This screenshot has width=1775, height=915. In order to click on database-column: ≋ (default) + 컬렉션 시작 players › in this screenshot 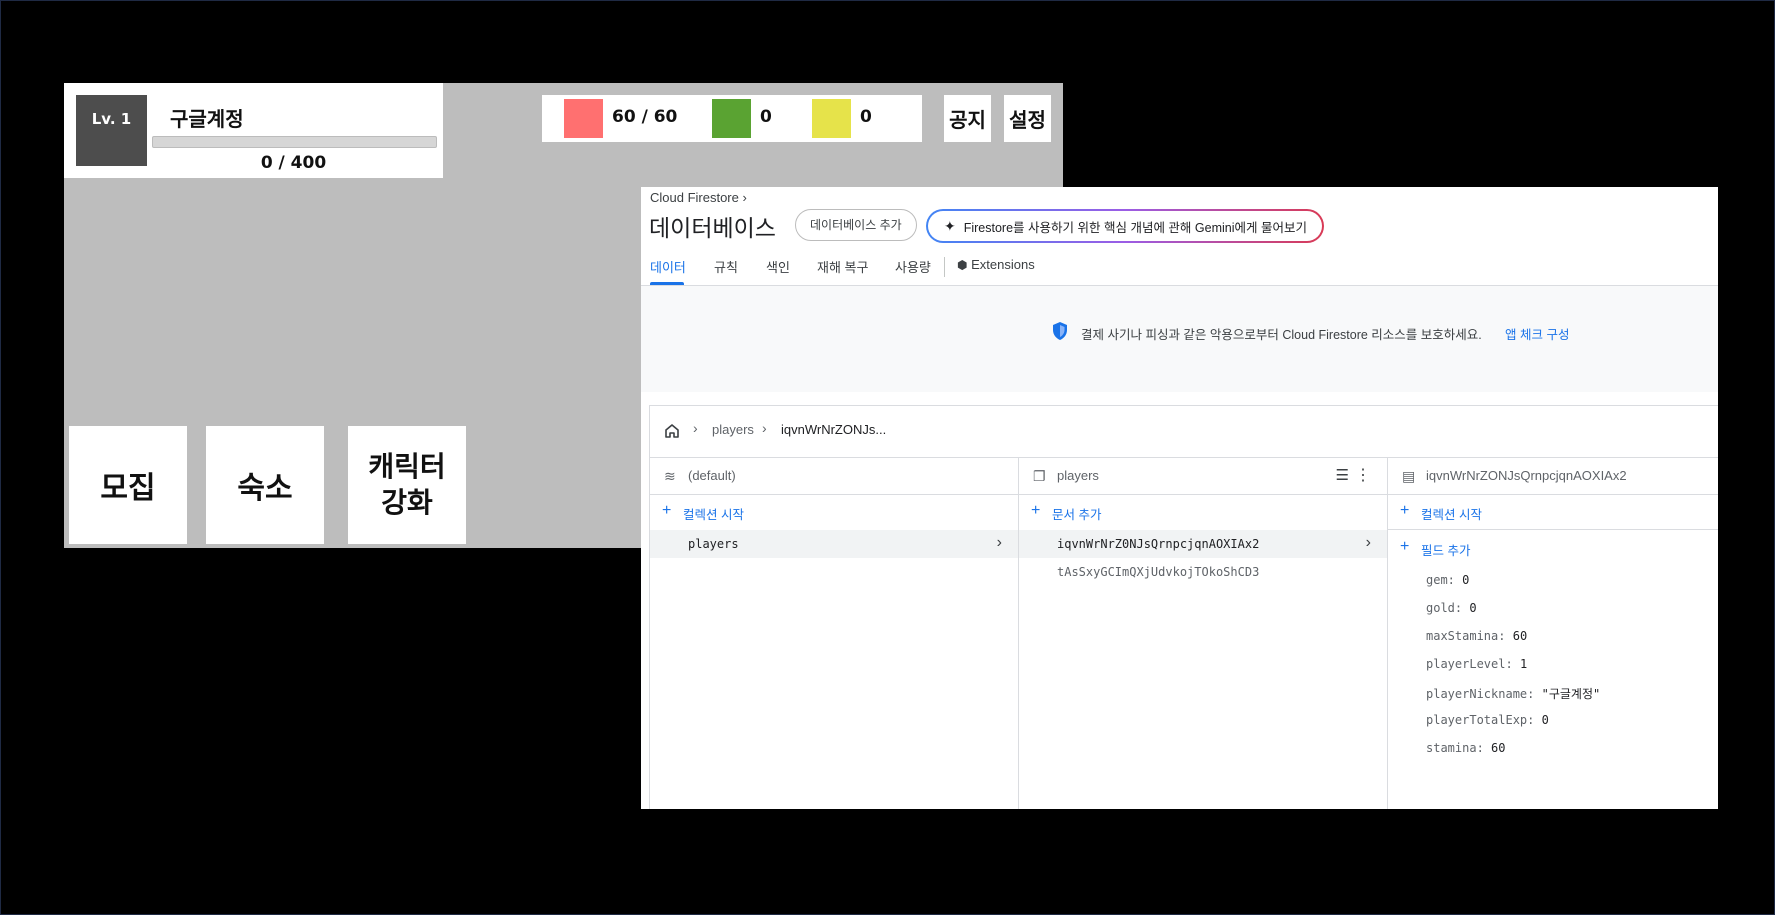, I will do `click(834, 633)`.